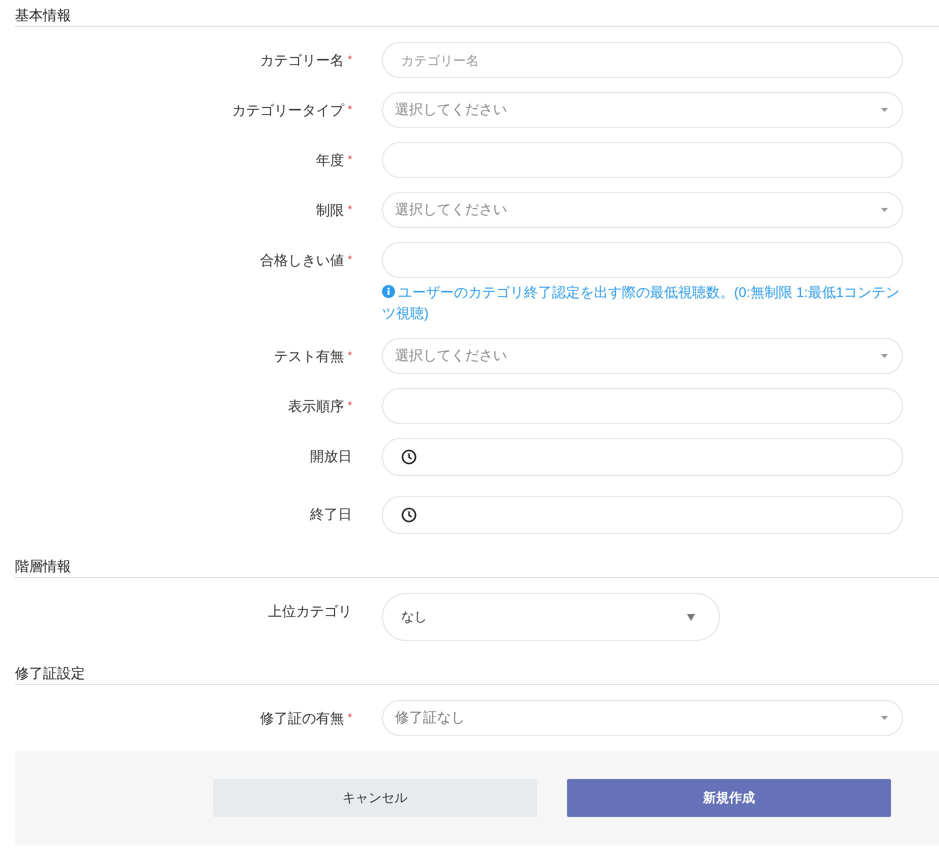 This screenshot has height=851, width=939. I want to click on field-label: 終了日, so click(331, 514).